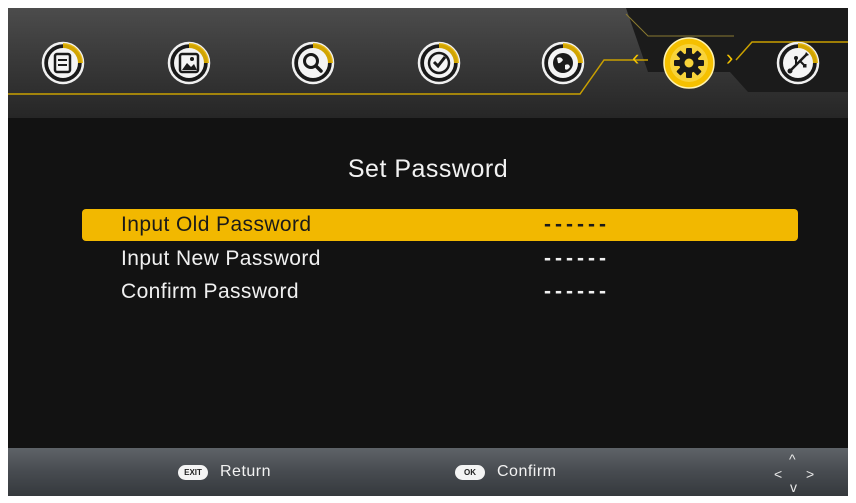 This screenshot has height=503, width=856. What do you see at coordinates (793, 487) in the screenshot?
I see `nav-down-icon: v` at bounding box center [793, 487].